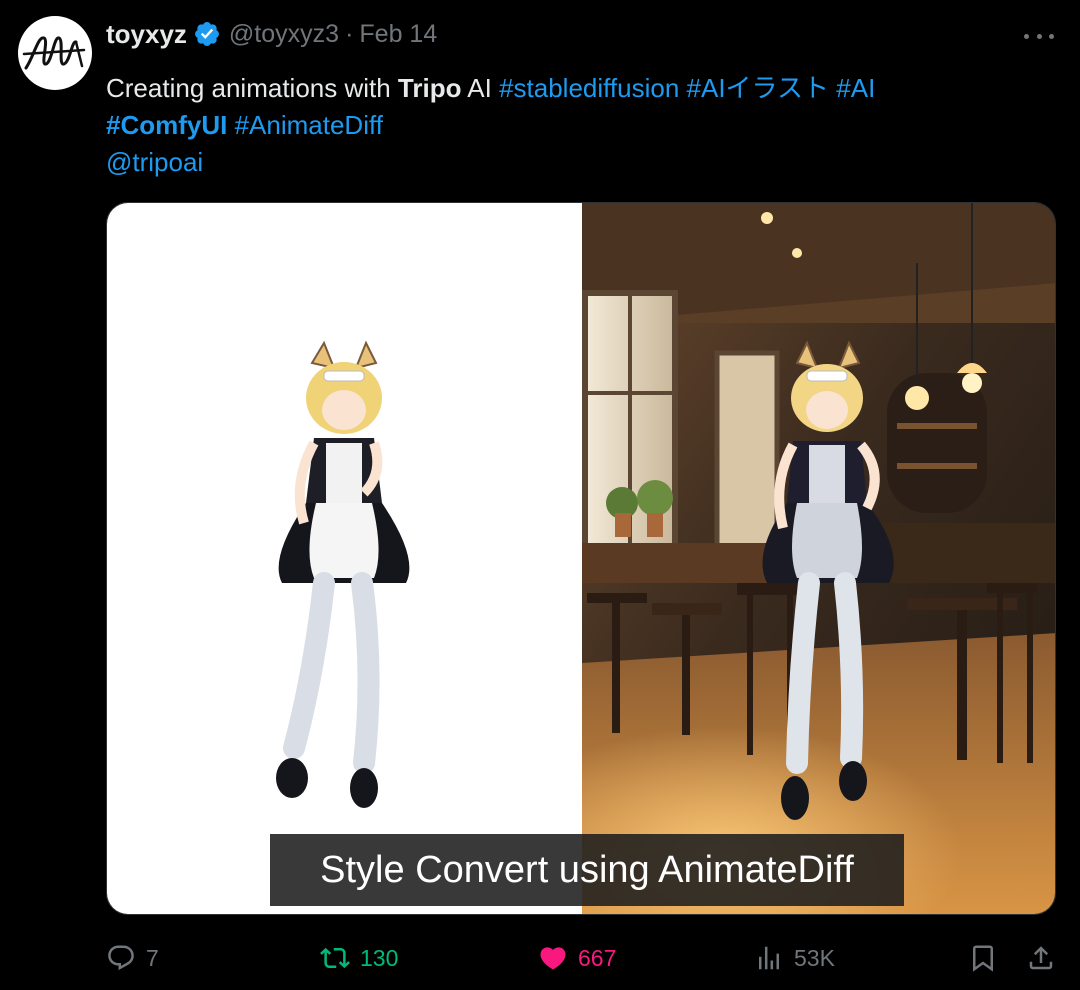  Describe the element at coordinates (284, 34) in the screenshot. I see `author-handle: @toyxyz3` at that location.